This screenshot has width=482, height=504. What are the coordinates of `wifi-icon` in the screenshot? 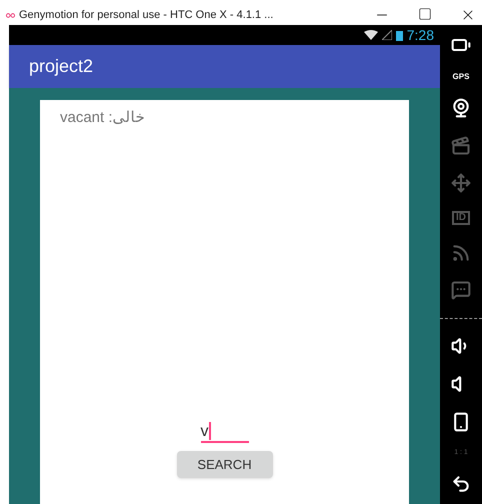 It's located at (371, 35).